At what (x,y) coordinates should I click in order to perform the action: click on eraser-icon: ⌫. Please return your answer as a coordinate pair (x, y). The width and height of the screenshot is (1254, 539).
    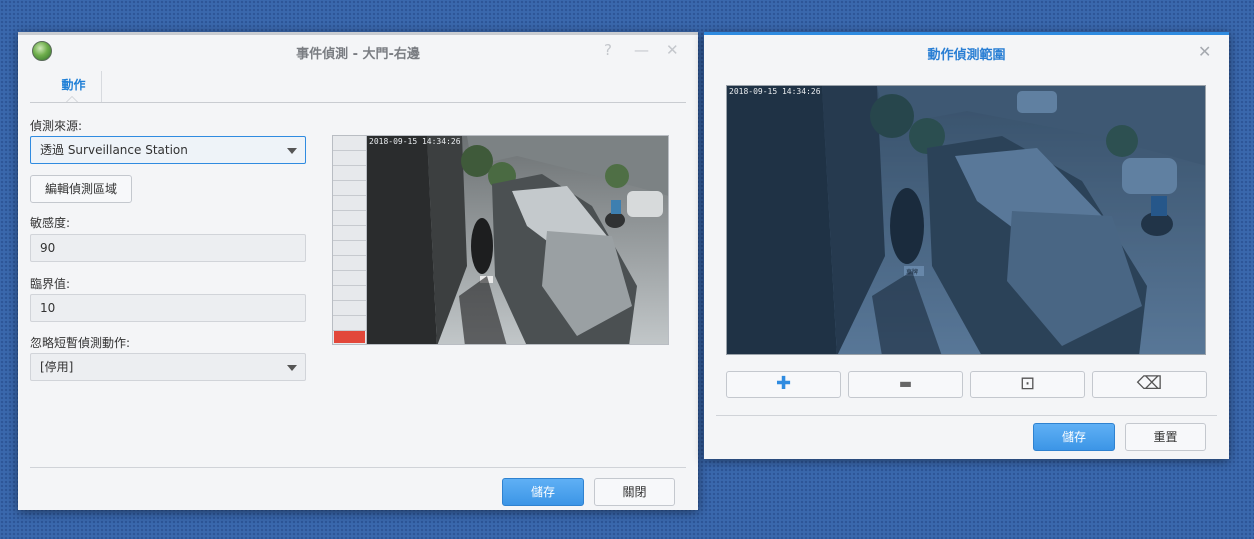
    Looking at the image, I should click on (1149, 383).